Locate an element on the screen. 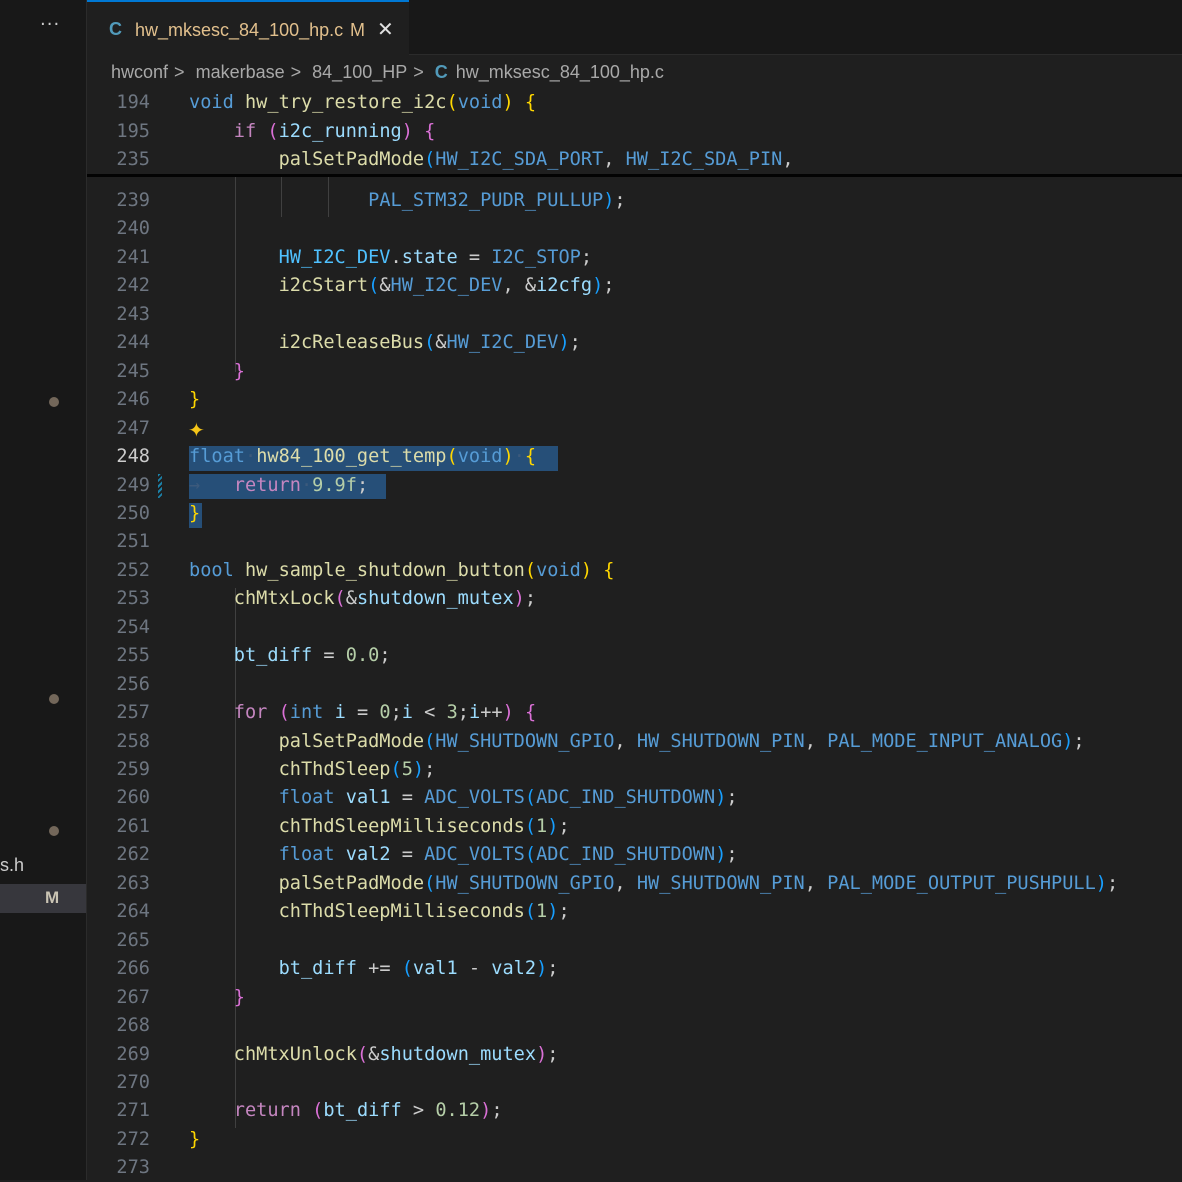 Image resolution: width=1182 pixels, height=1182 pixels. explorer-selected-row: M is located at coordinates (43, 898).